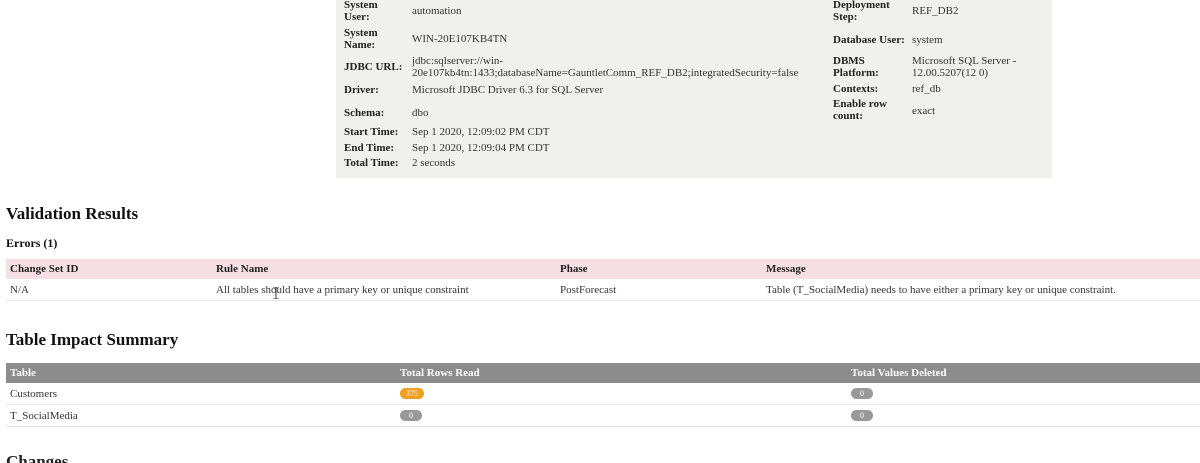 Image resolution: width=1200 pixels, height=463 pixels. What do you see at coordinates (201, 415) in the screenshot?
I see `cell-table-name: T_SocialMedia` at bounding box center [201, 415].